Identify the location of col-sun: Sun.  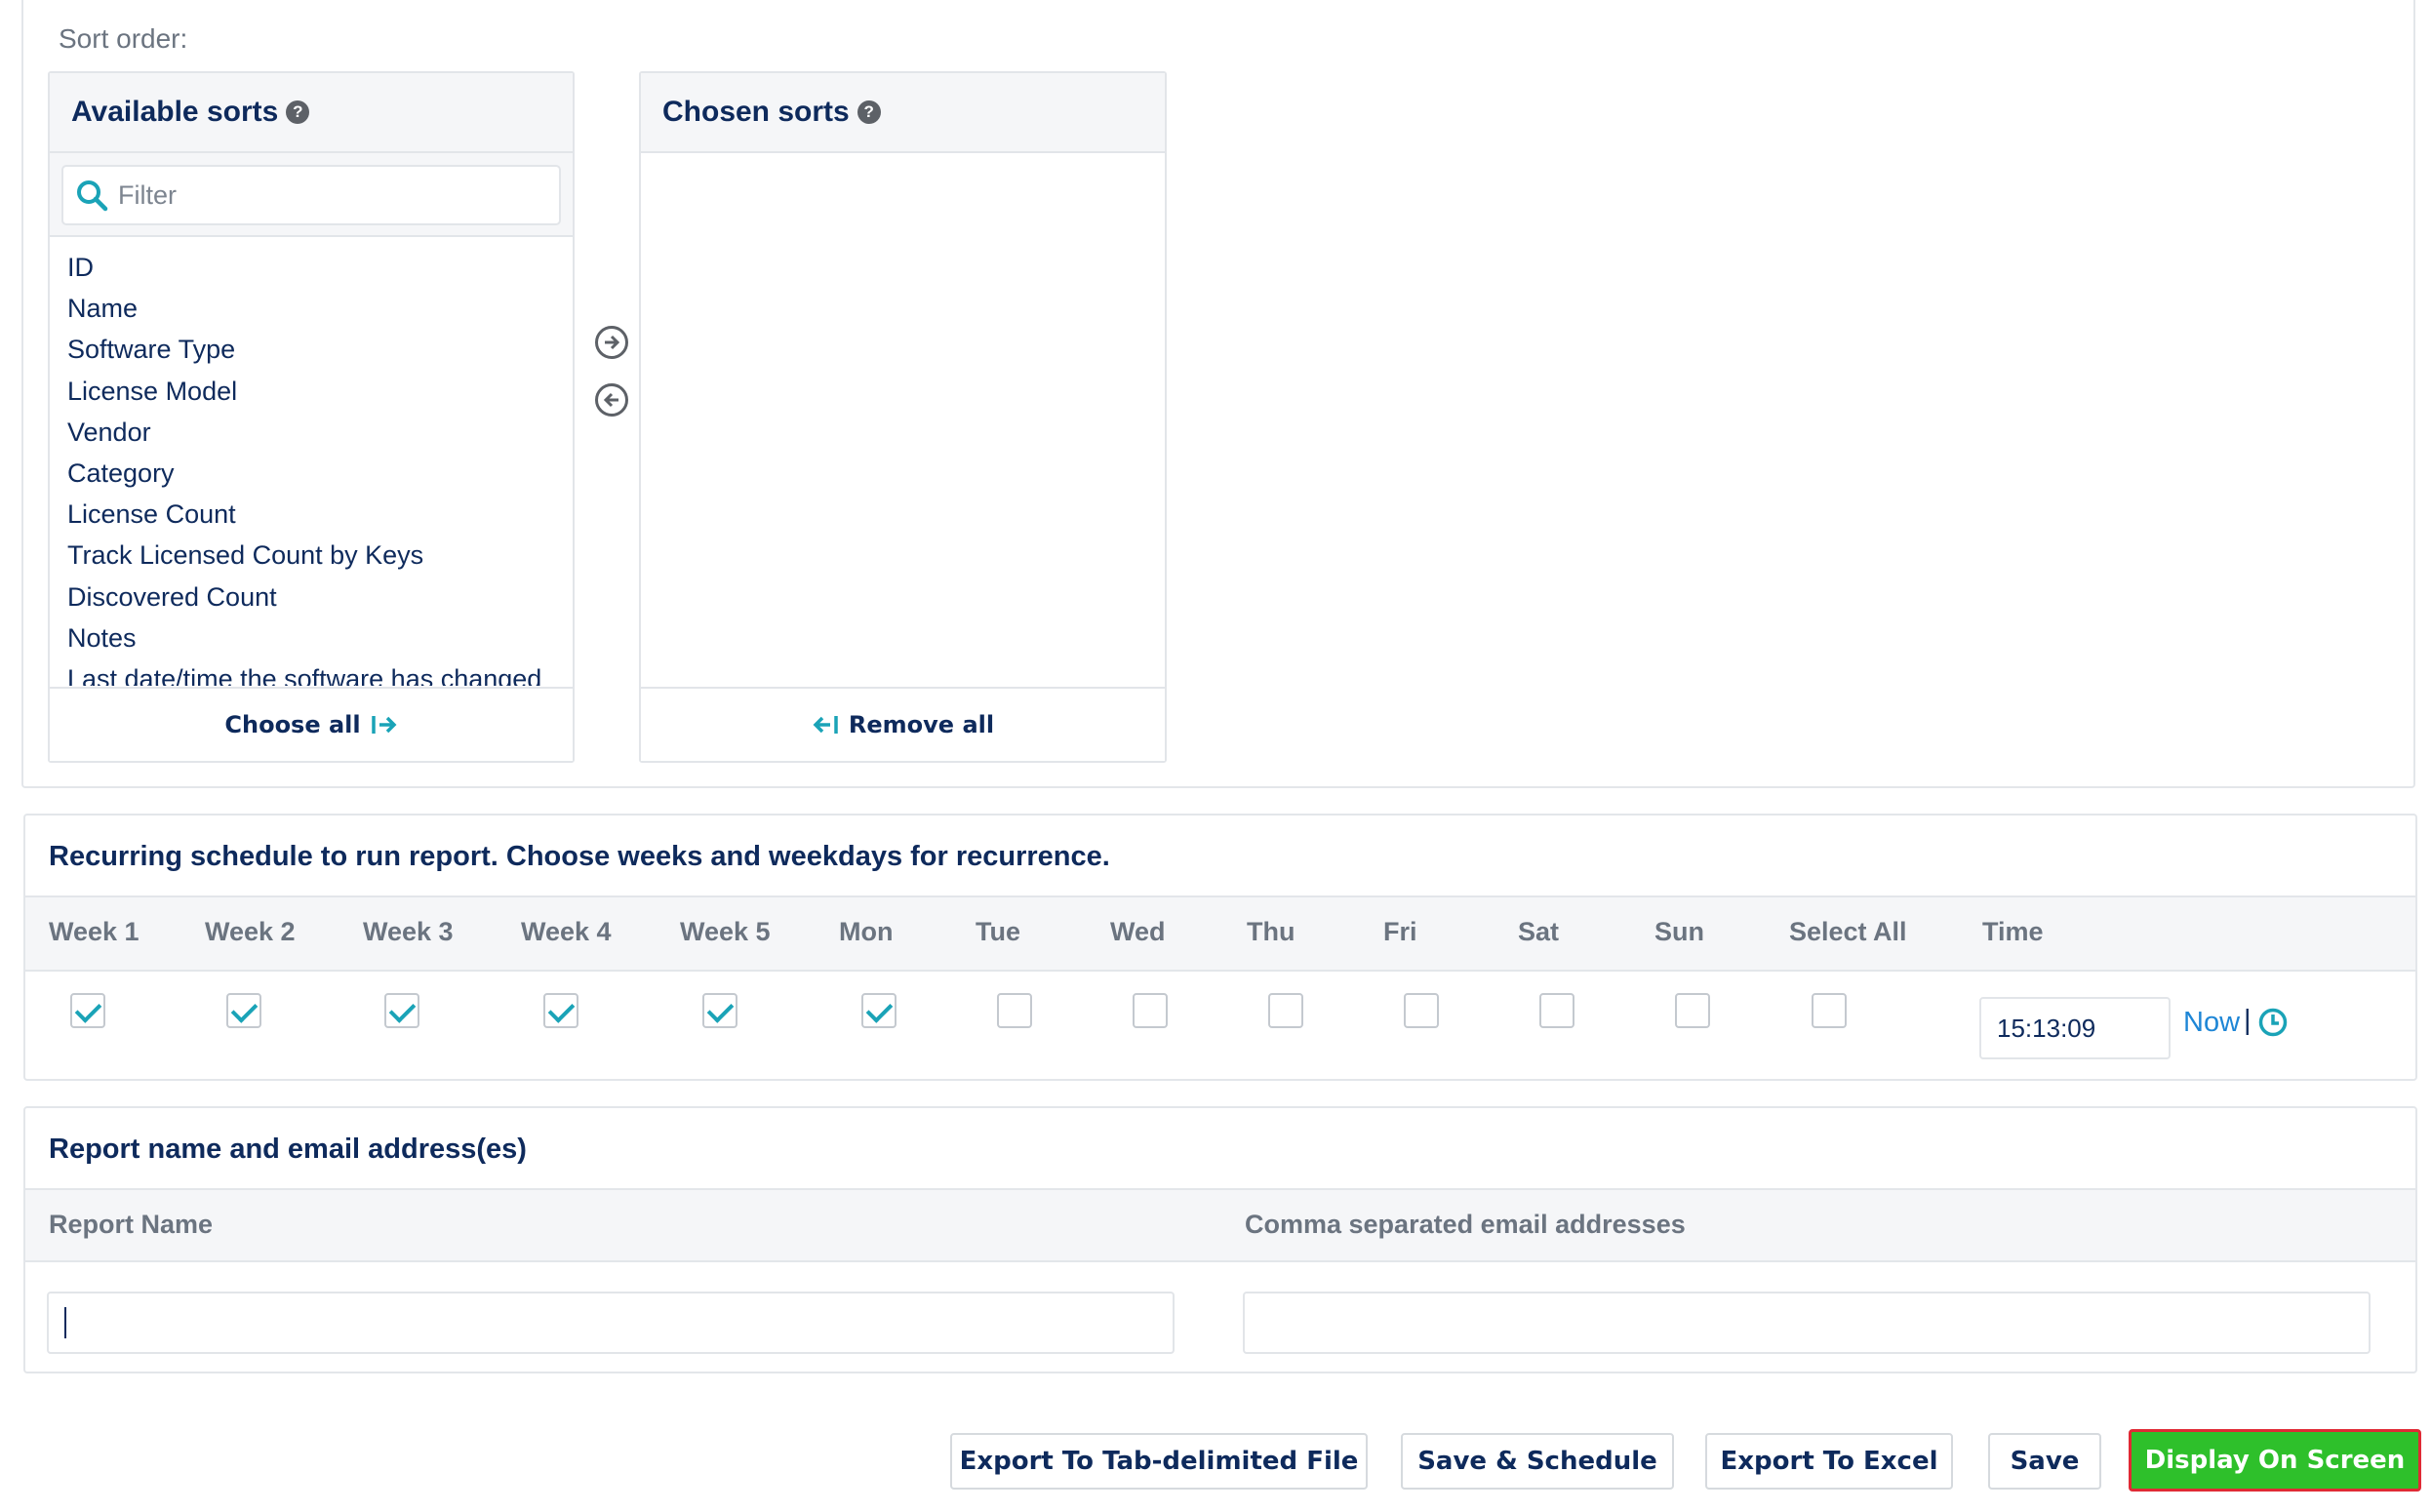
(1679, 931).